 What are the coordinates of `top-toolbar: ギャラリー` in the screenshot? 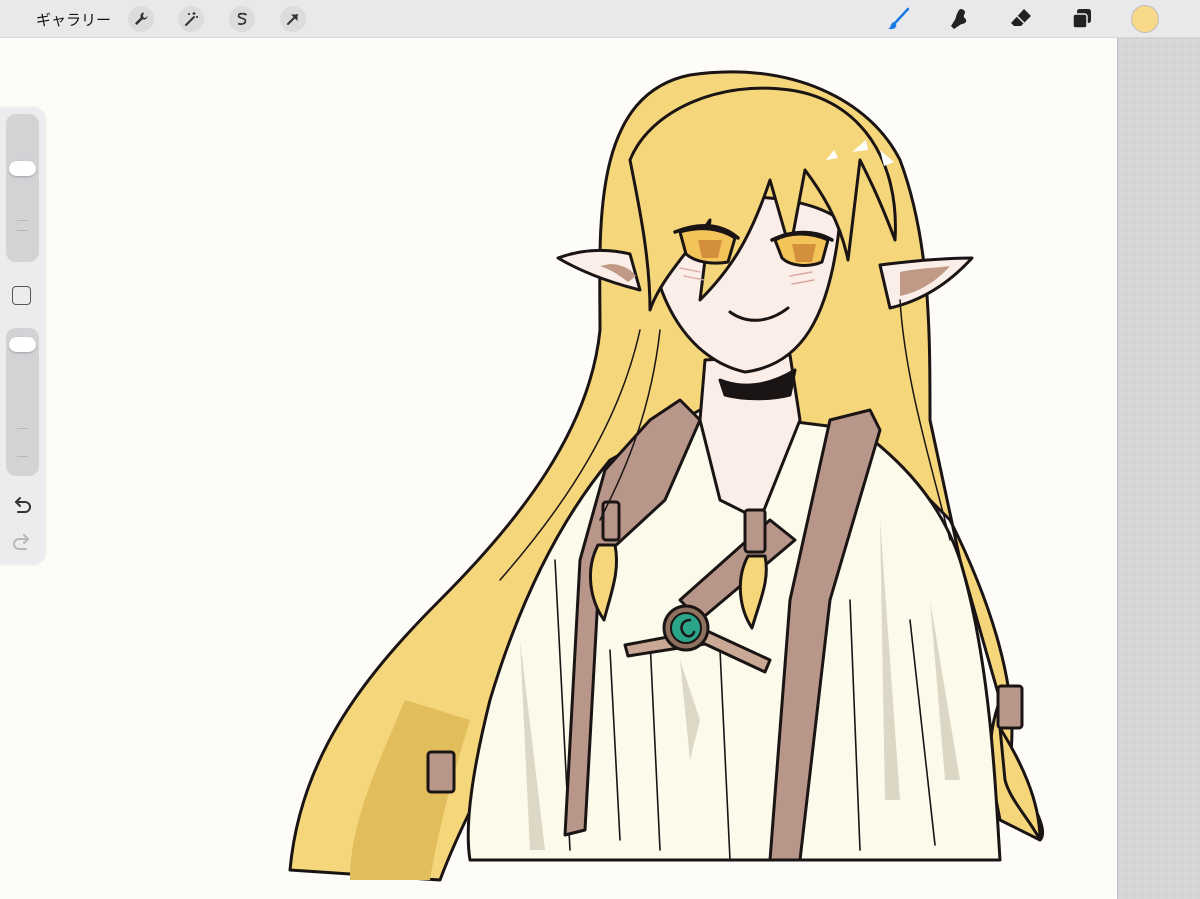 It's located at (600, 19).